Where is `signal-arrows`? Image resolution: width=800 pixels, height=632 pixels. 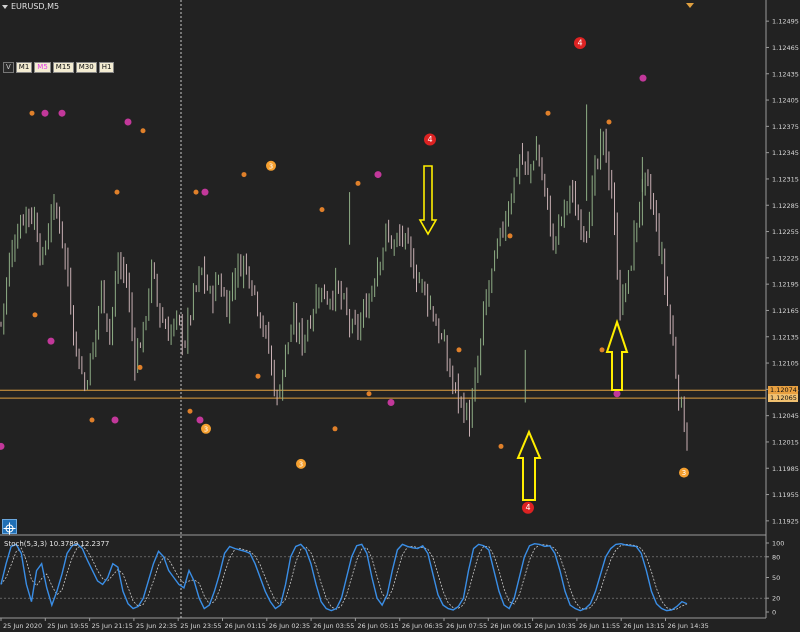 signal-arrows is located at coordinates (523, 333).